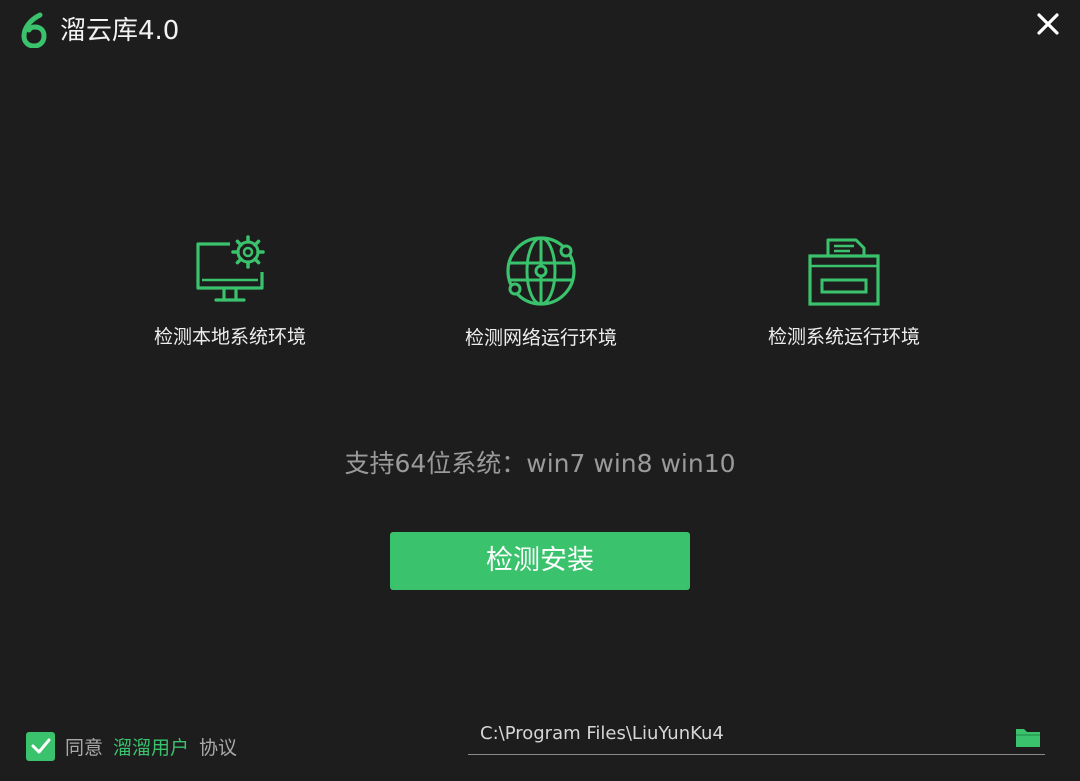  I want to click on install-path-field, so click(756, 734).